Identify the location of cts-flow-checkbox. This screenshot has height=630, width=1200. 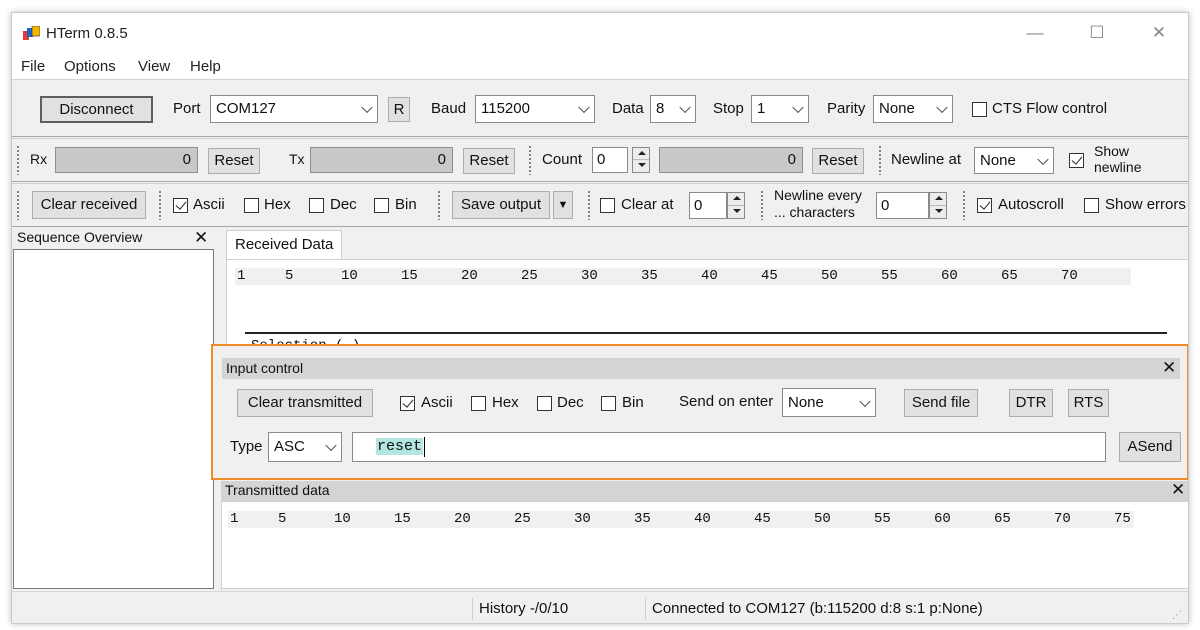
(979, 109).